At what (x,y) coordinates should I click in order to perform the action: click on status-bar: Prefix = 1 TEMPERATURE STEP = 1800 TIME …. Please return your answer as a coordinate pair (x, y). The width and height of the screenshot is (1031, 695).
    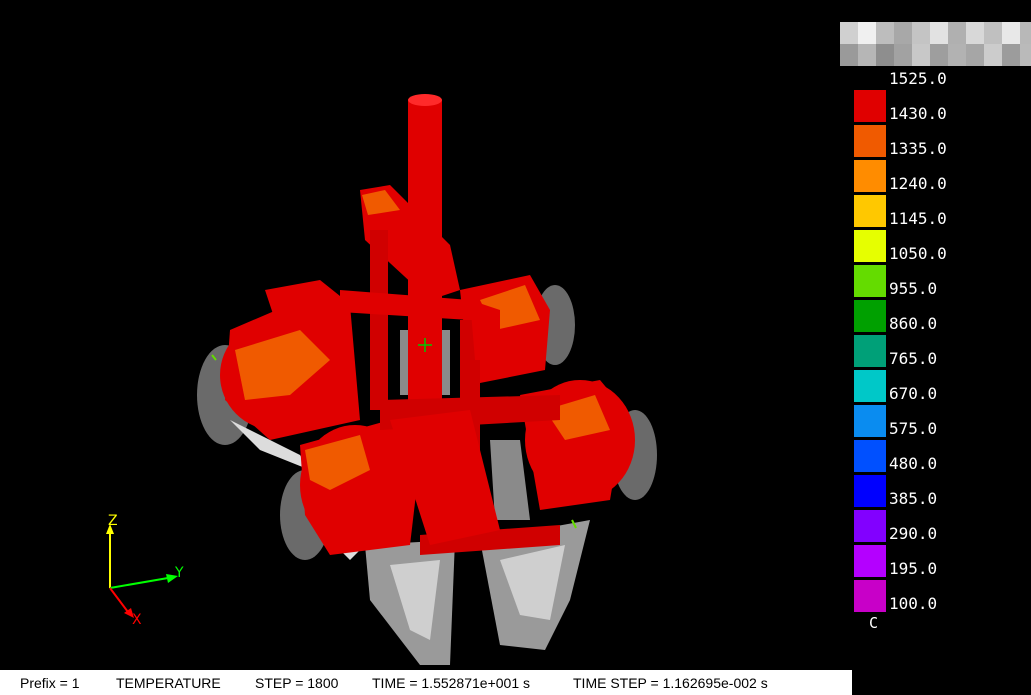
    Looking at the image, I should click on (426, 682).